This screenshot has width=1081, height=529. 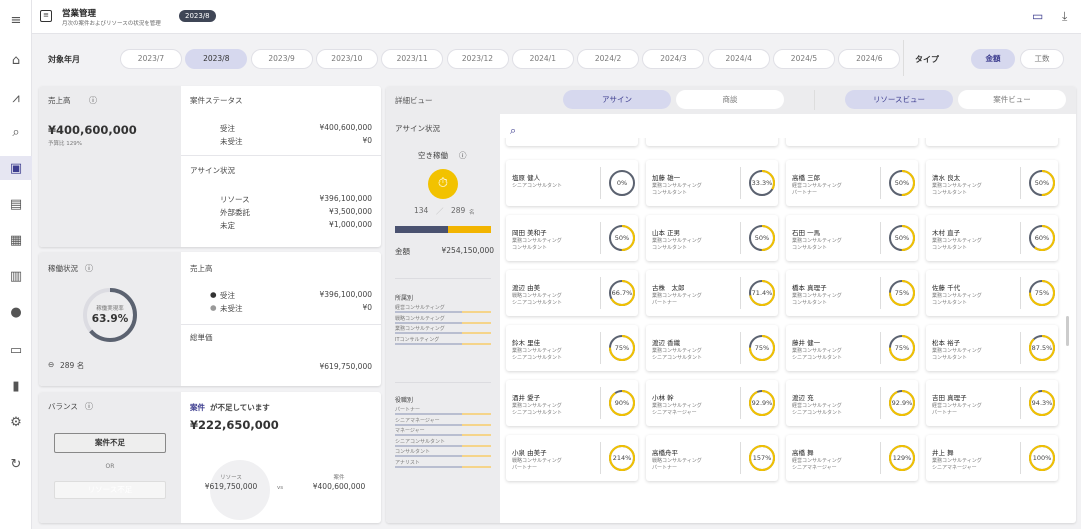 I want to click on person-card: 高橋舟平 戦略コンサルティング パートナー 157%, so click(x=712, y=458).